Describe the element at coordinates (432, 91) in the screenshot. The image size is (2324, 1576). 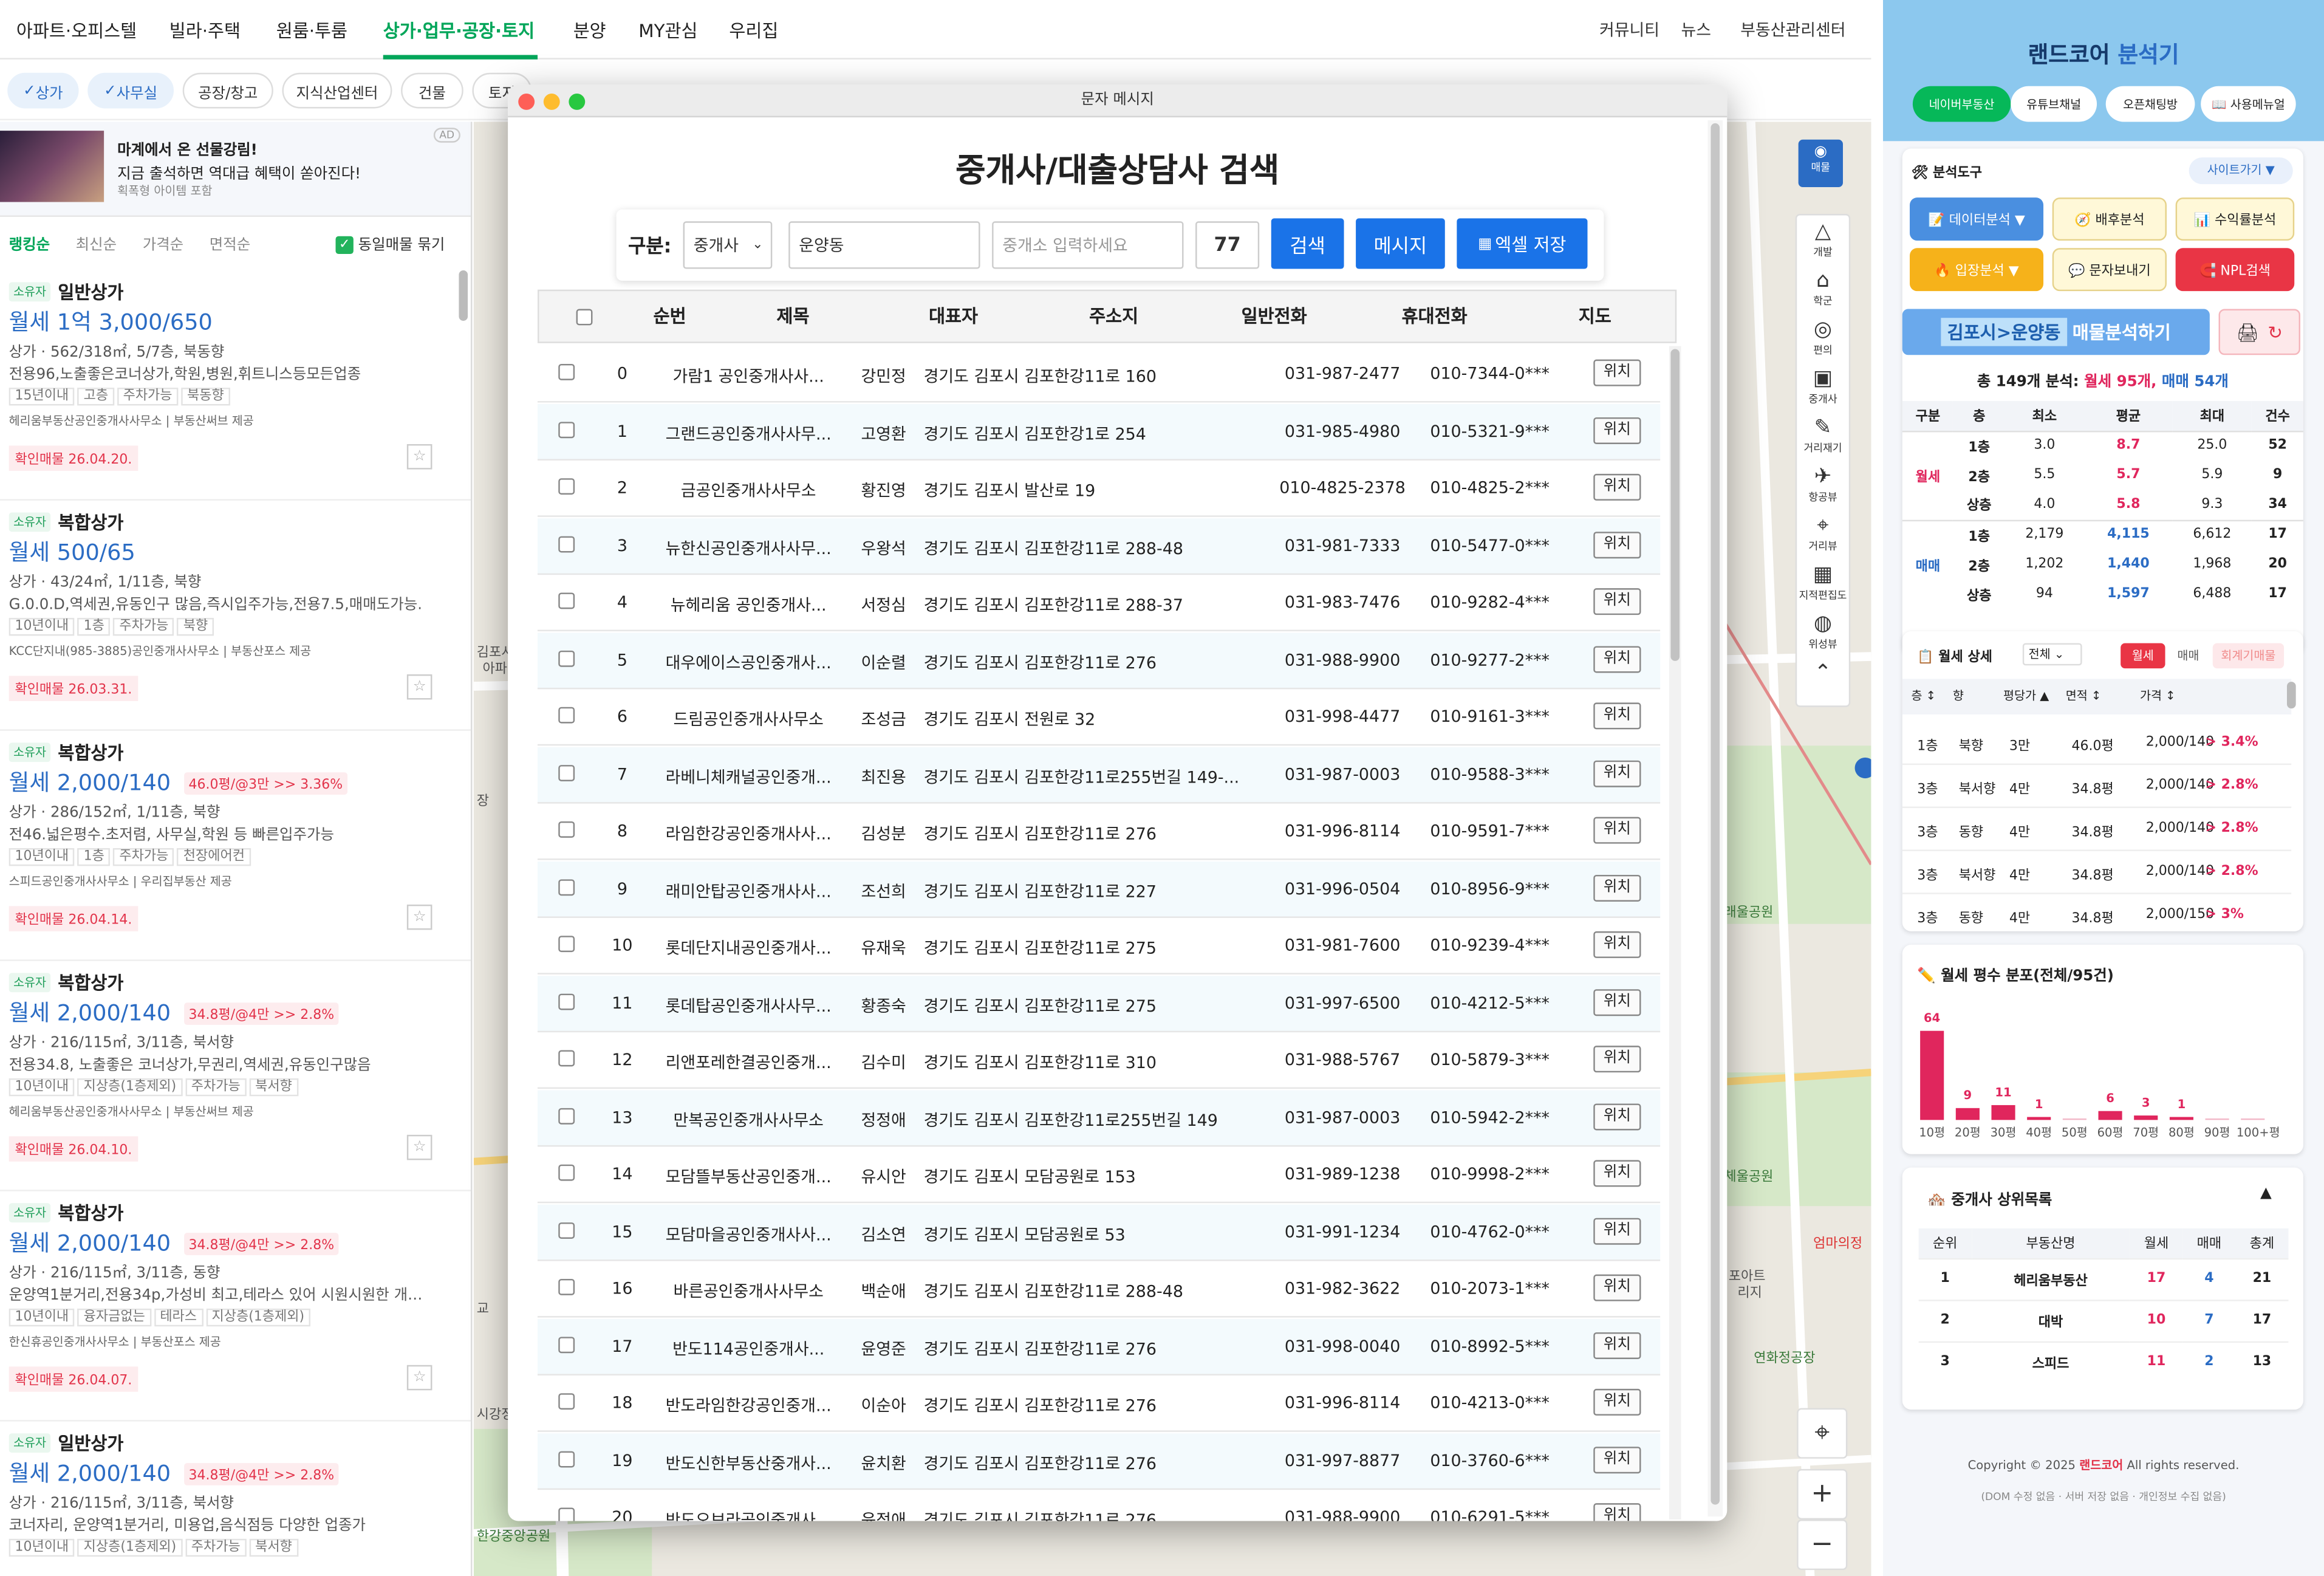
I see `filter-building: 건물` at that location.